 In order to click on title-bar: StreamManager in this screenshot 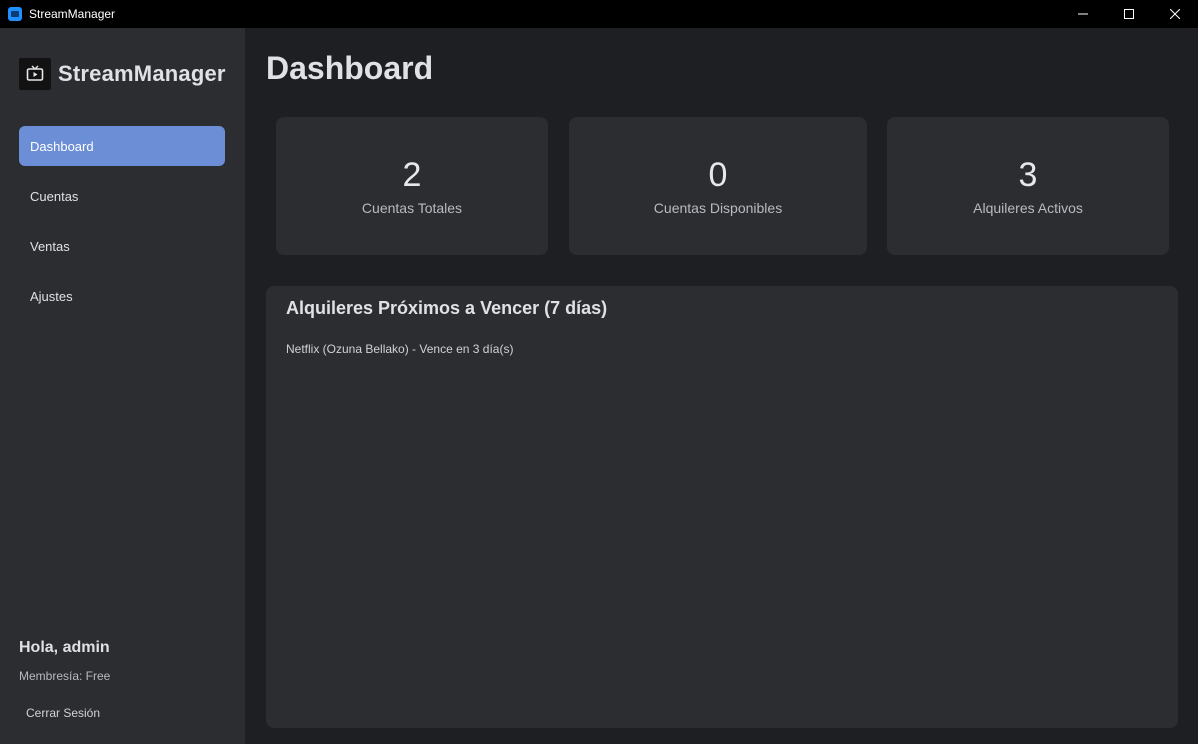, I will do `click(599, 14)`.